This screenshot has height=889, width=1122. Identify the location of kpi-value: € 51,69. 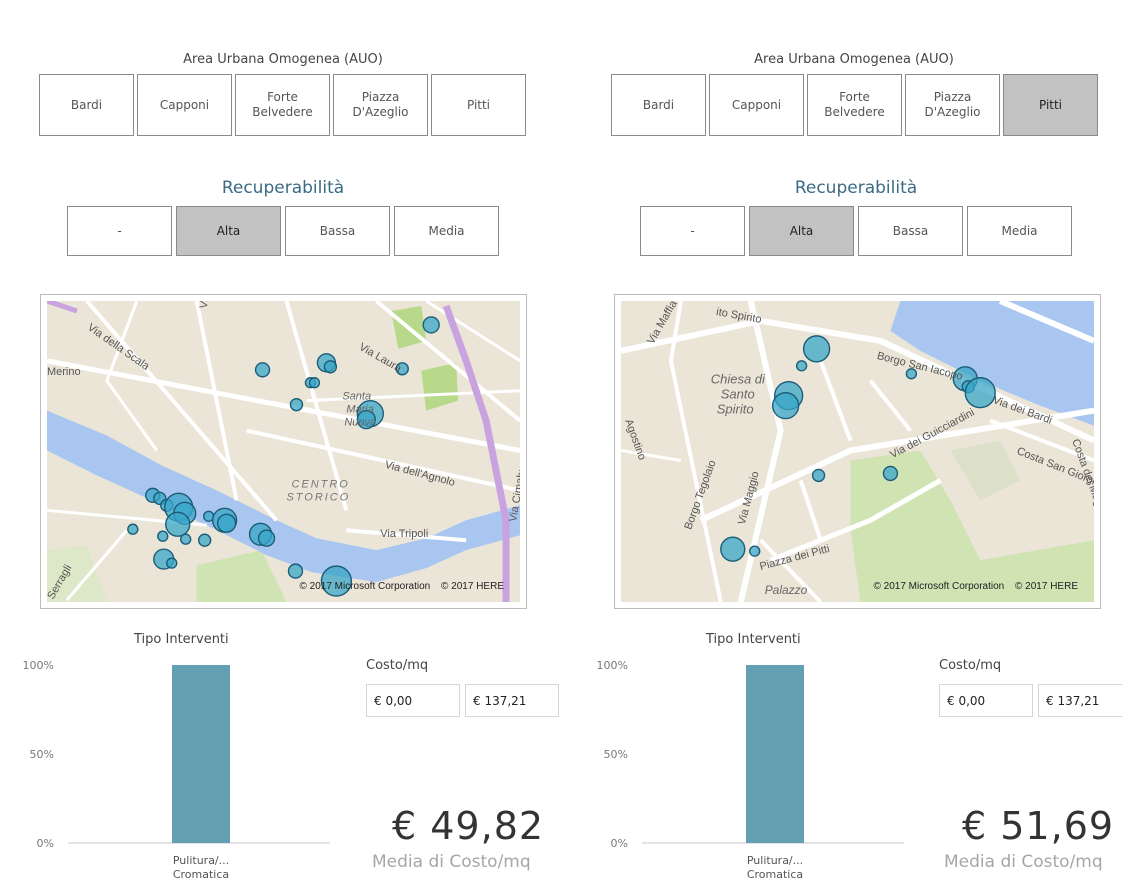
(1038, 826).